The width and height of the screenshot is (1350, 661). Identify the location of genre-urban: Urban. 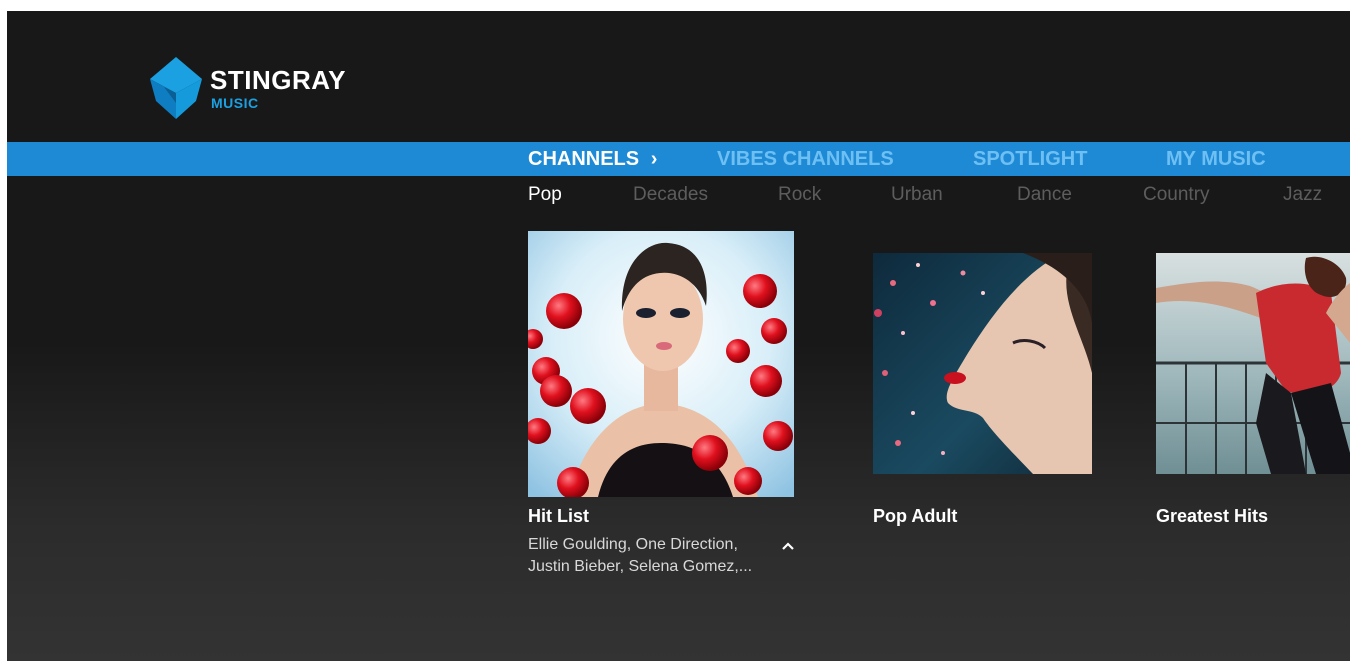
(917, 195).